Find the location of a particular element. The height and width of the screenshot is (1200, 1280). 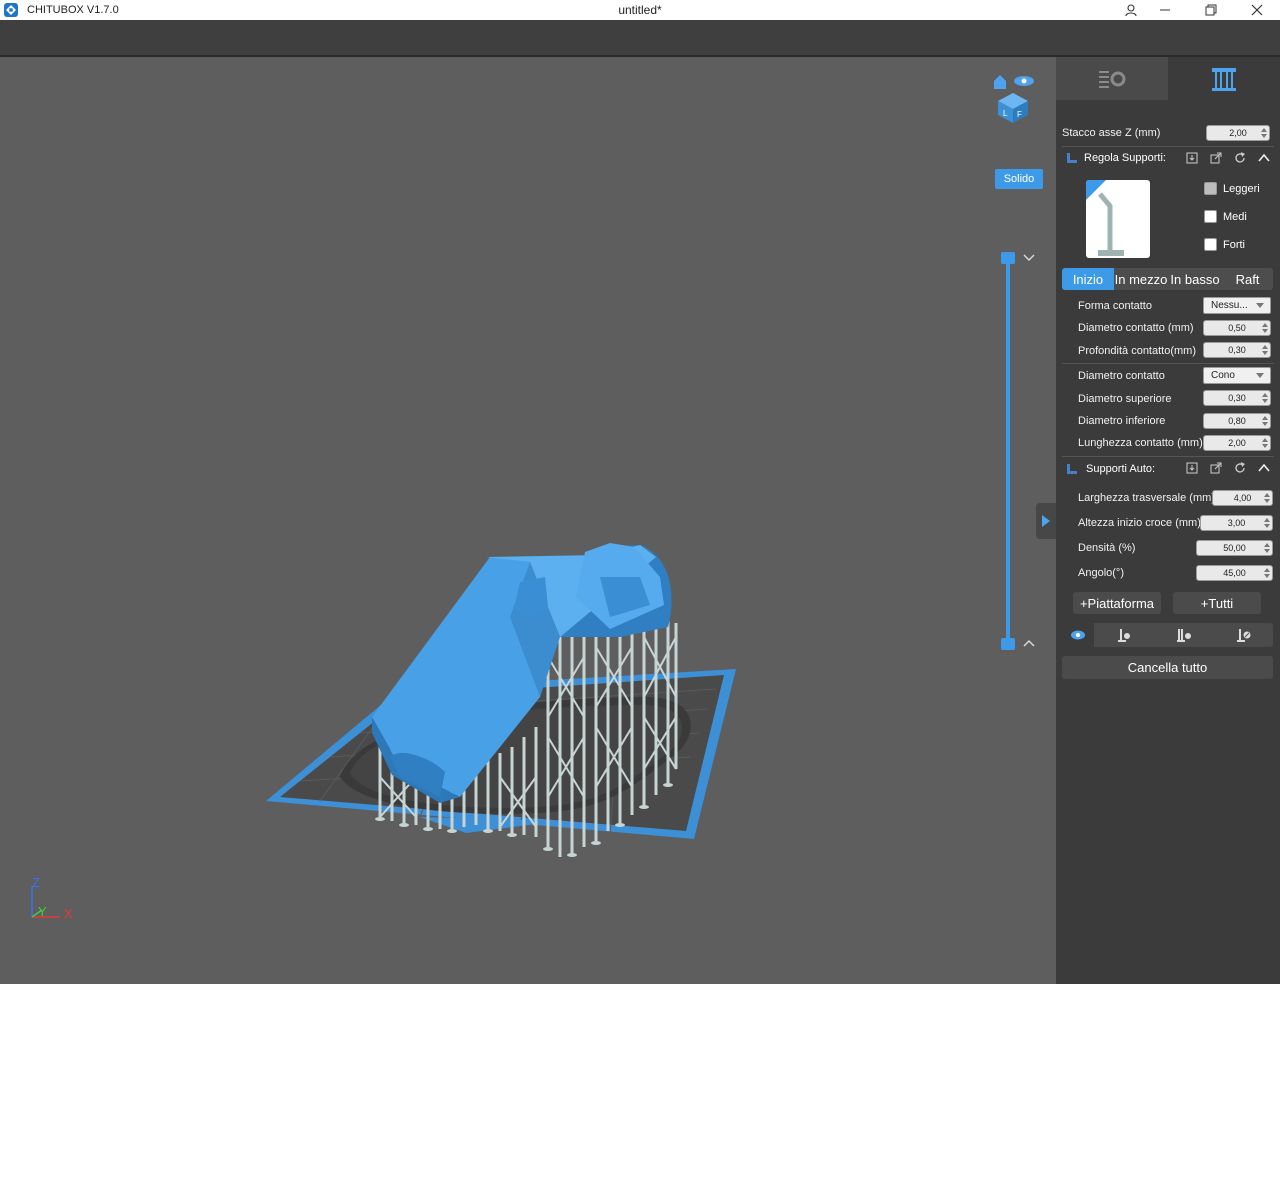

cross-width-input: 4,00 is located at coordinates (1242, 498).